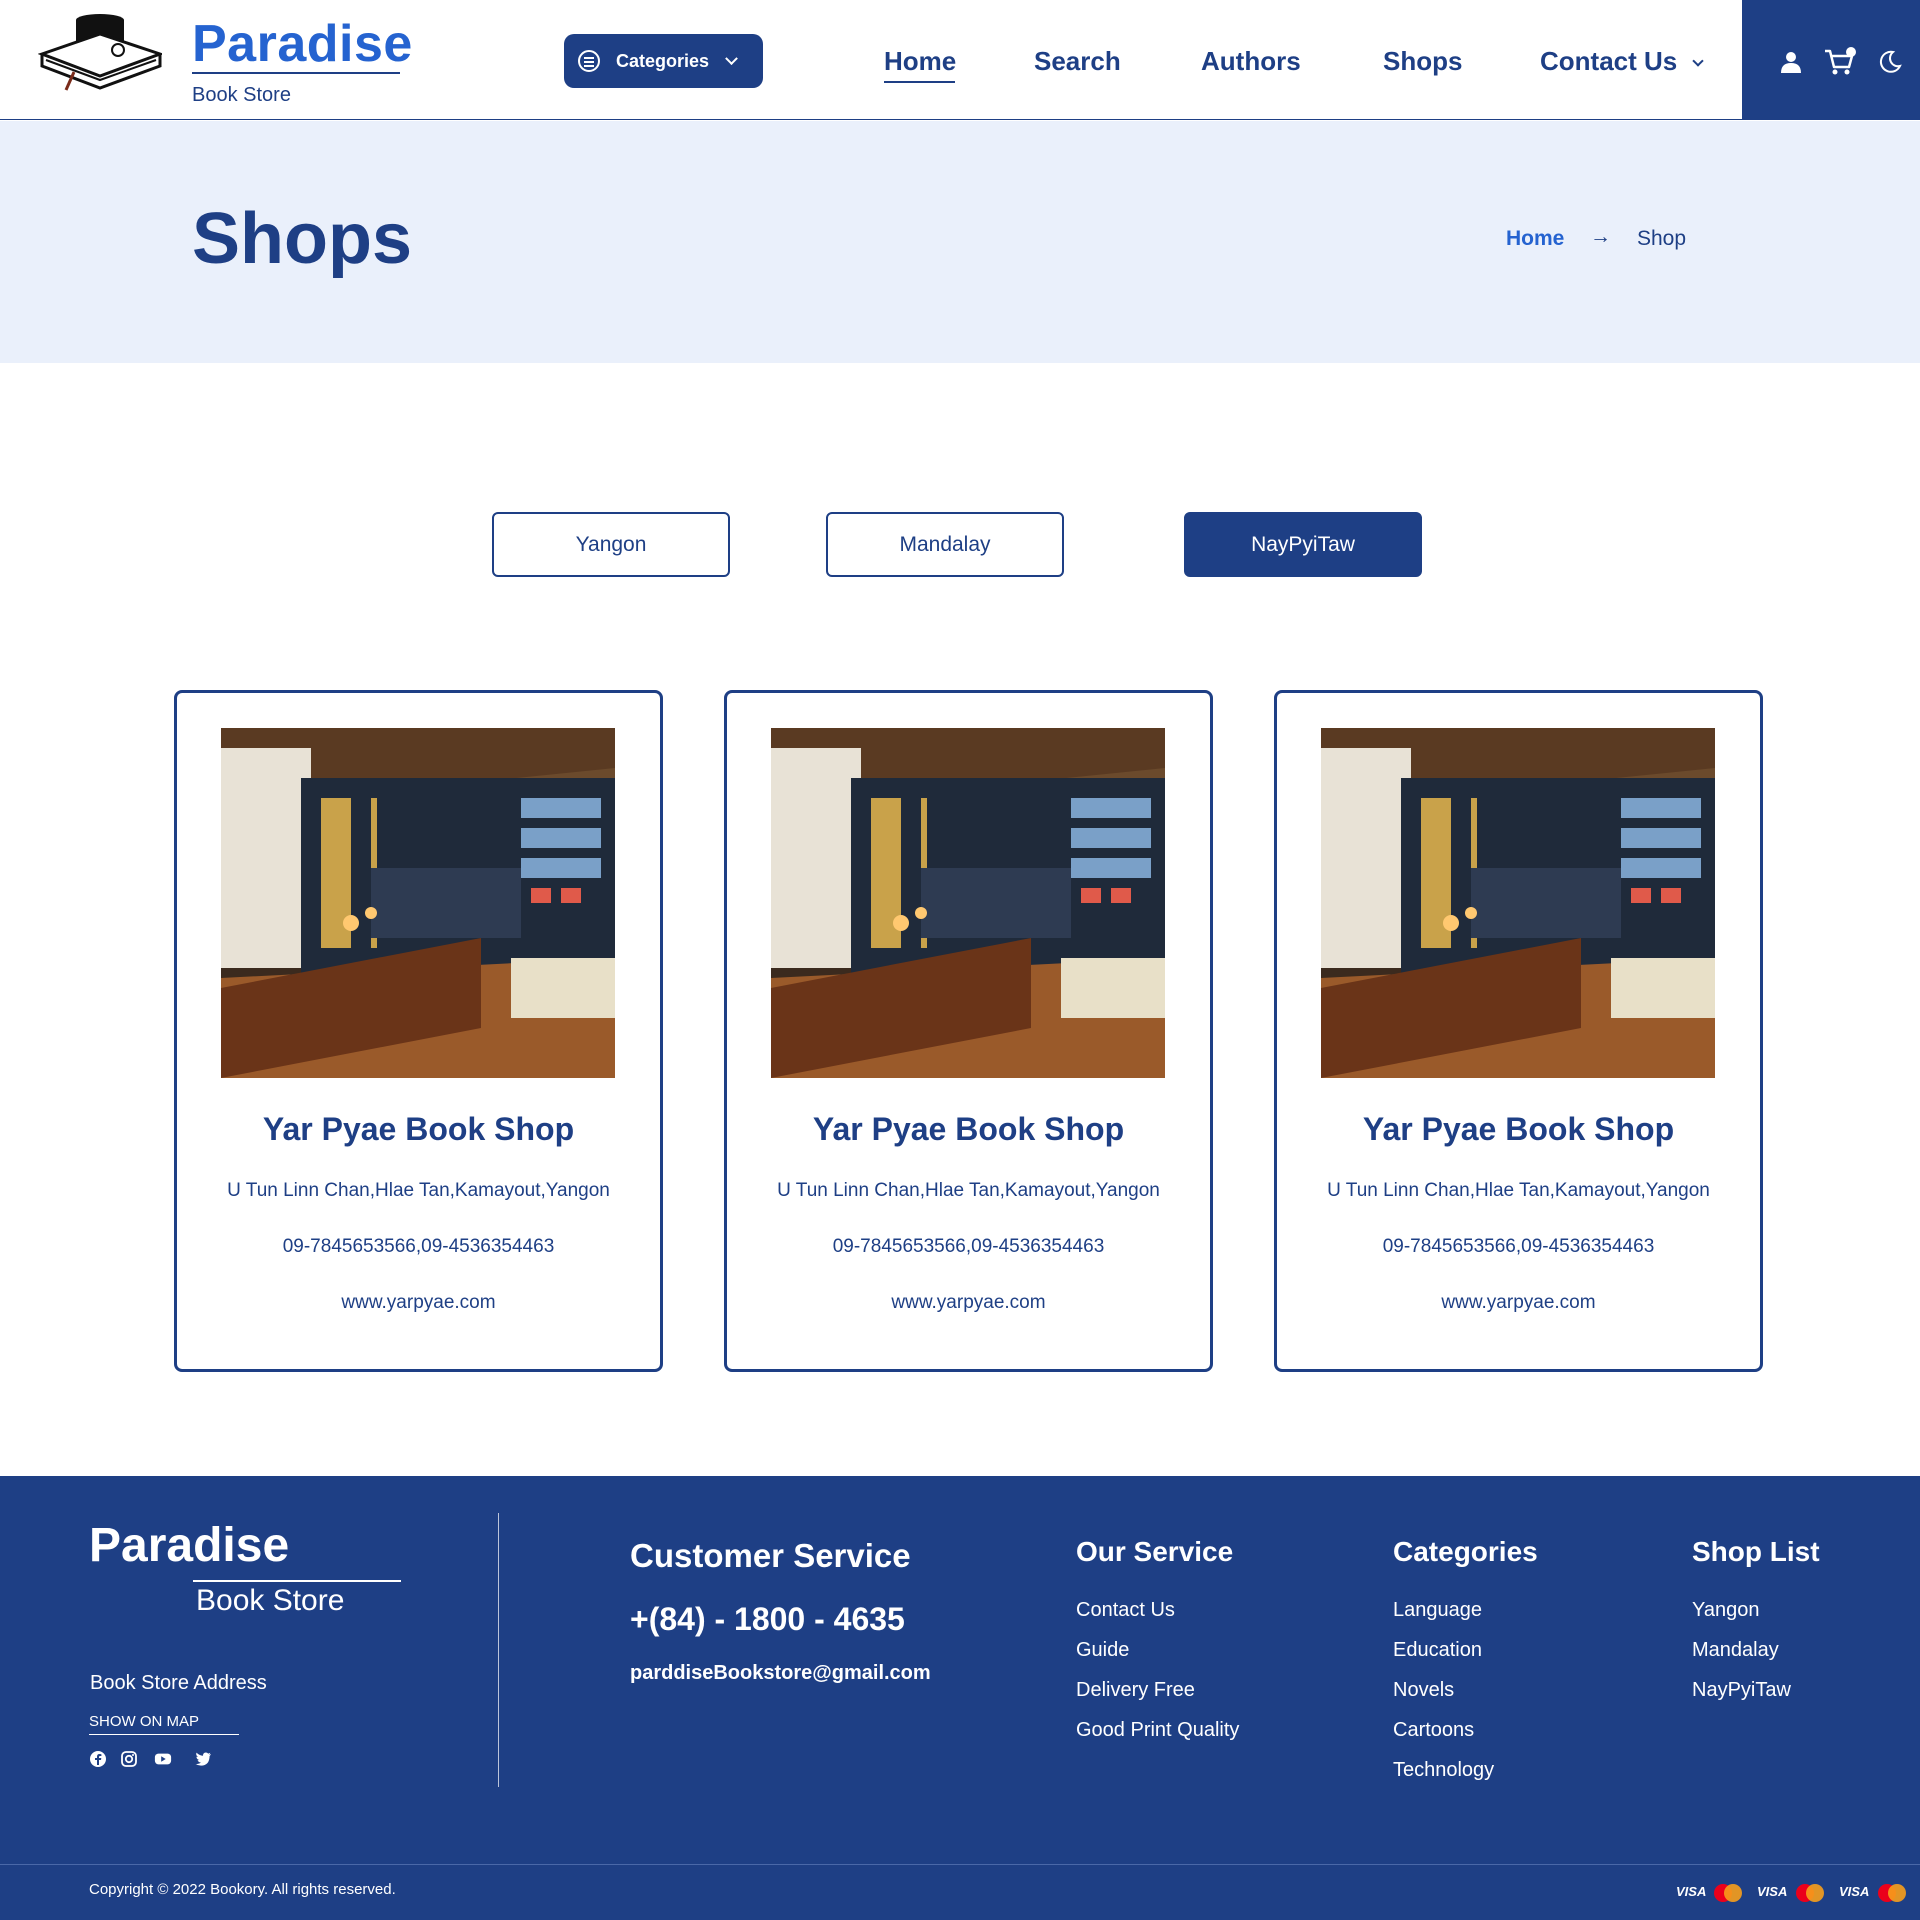 Image resolution: width=1920 pixels, height=1920 pixels. What do you see at coordinates (203, 1759) in the screenshot?
I see `twitter-icon` at bounding box center [203, 1759].